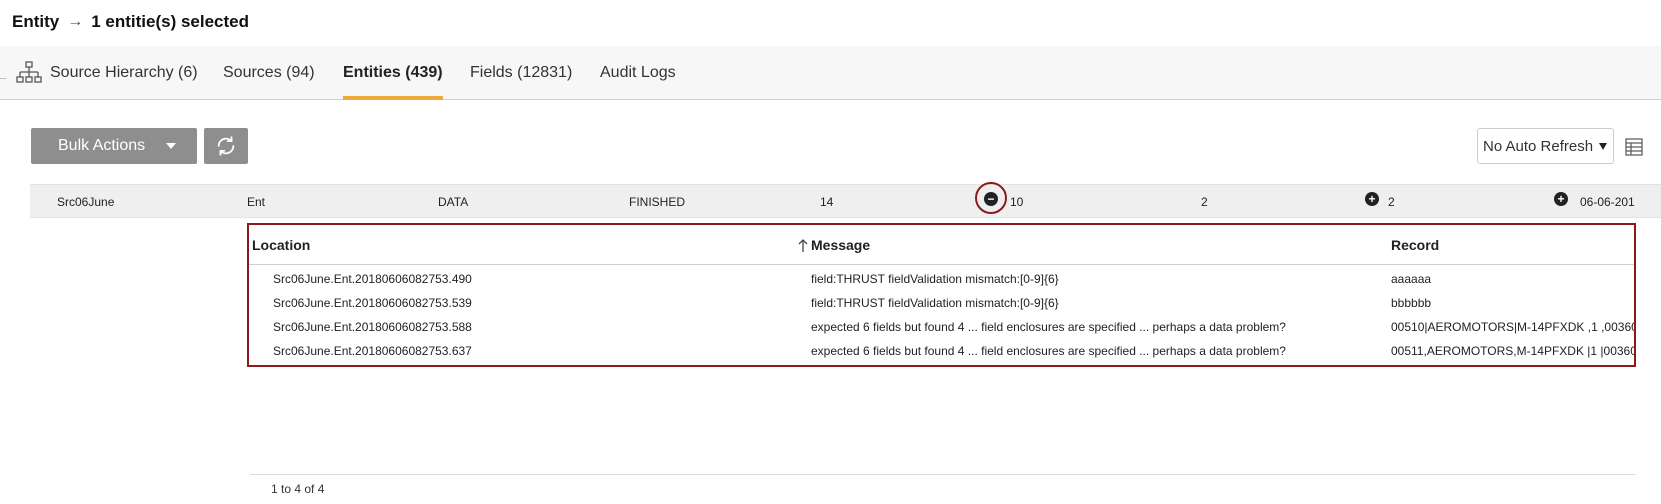 Image resolution: width=1661 pixels, height=504 pixels. Describe the element at coordinates (372, 327) in the screenshot. I see `cell-location: Src06June.Ent.20180606082753.588` at that location.